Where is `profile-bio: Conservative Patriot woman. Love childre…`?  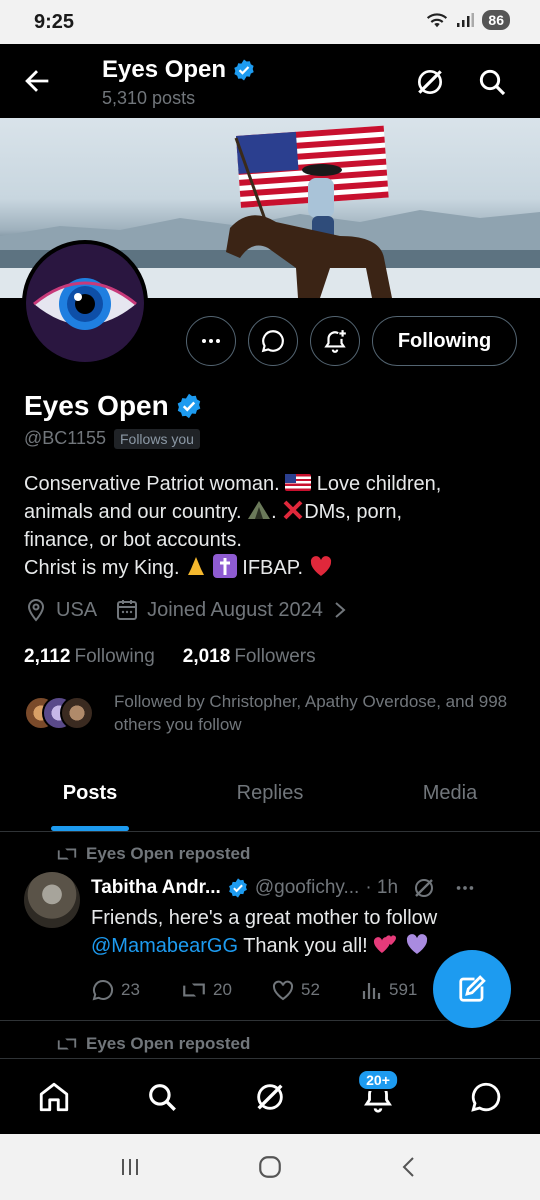
profile-bio: Conservative Patriot woman. Love childre… is located at coordinates (233, 526).